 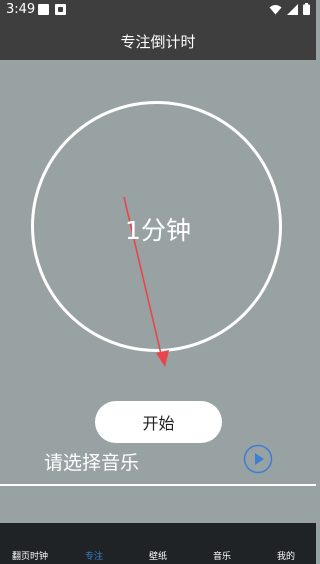 I want to click on divider, so click(x=158, y=485).